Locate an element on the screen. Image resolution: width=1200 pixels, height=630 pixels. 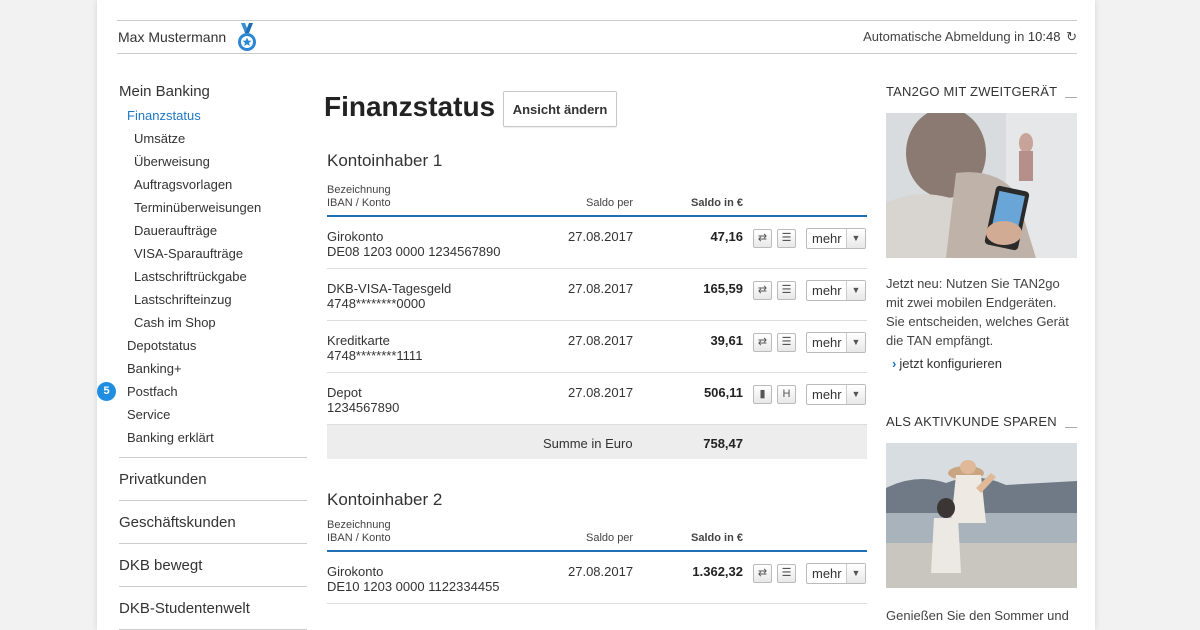
account-name: DKB-VISA-Tagesgeld 4748********0000 is located at coordinates (389, 296).